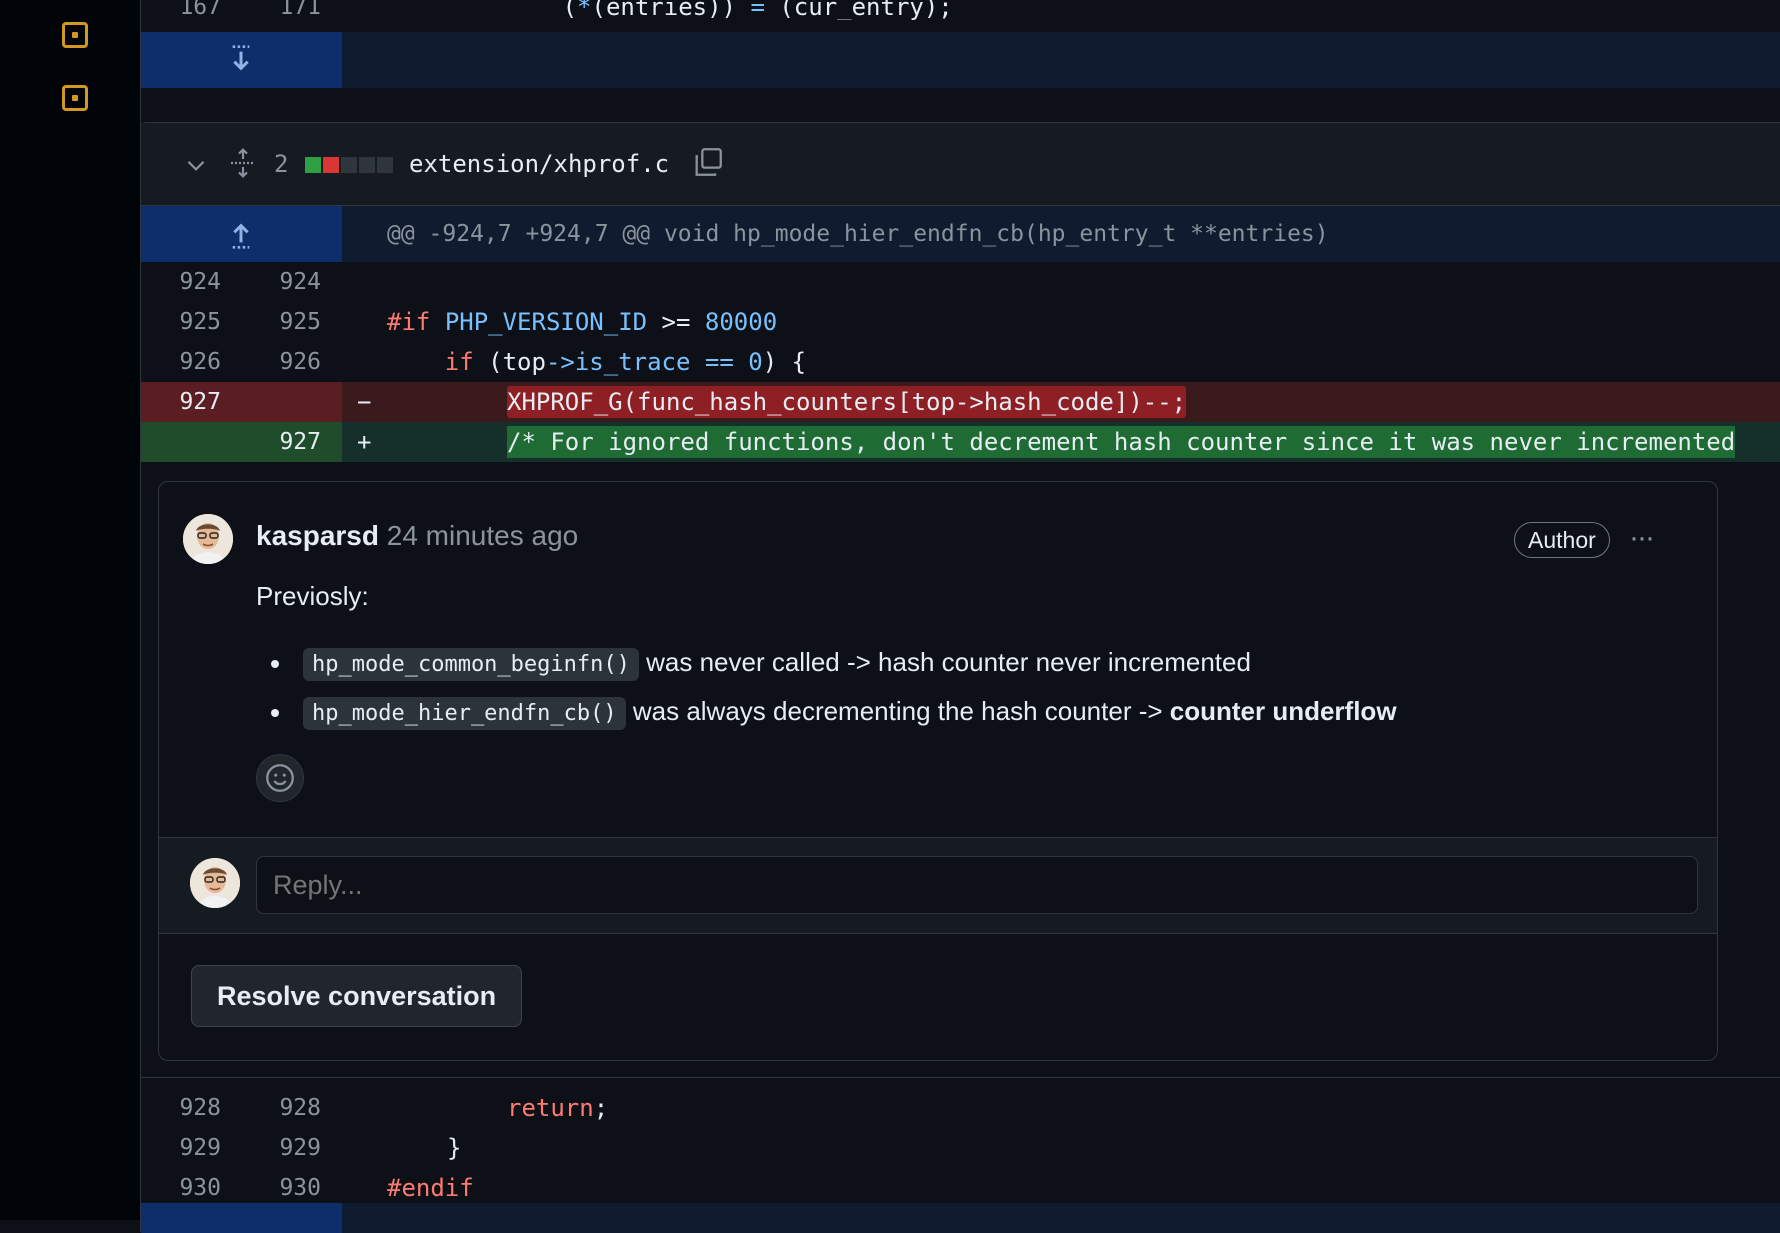 The image size is (1780, 1233). Describe the element at coordinates (181, 322) in the screenshot. I see `old-line-number: 925` at that location.